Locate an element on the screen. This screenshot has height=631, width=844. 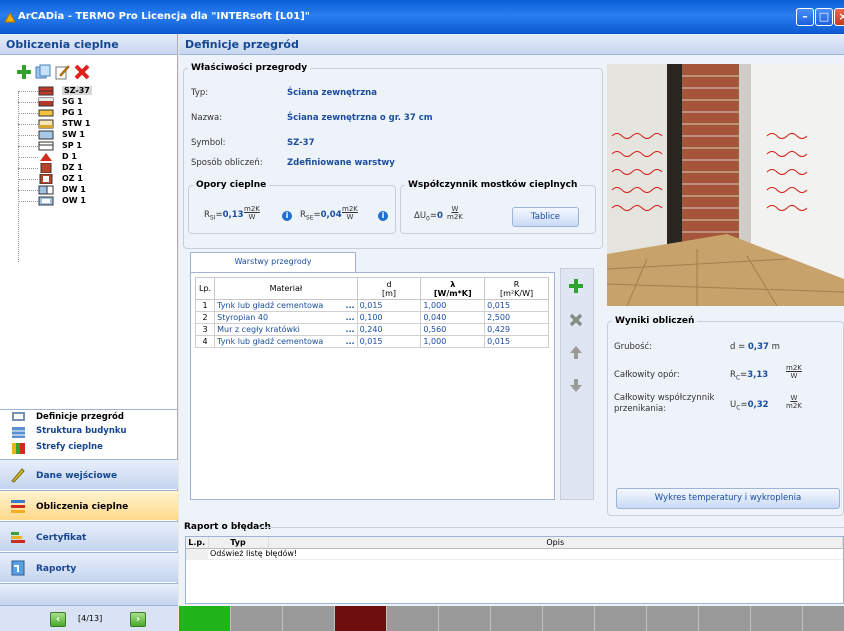
type-label: Typ: is located at coordinates (200, 93).